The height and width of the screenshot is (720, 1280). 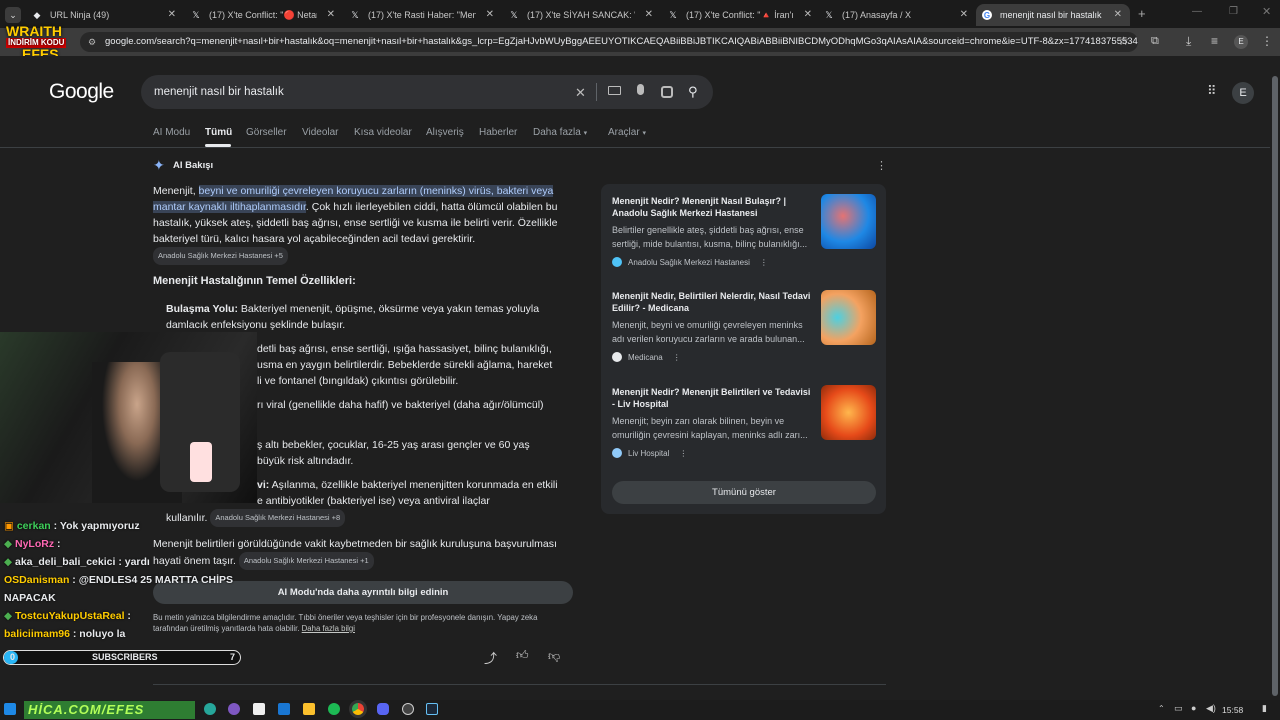 I want to click on edge-icon, so click(x=210, y=709).